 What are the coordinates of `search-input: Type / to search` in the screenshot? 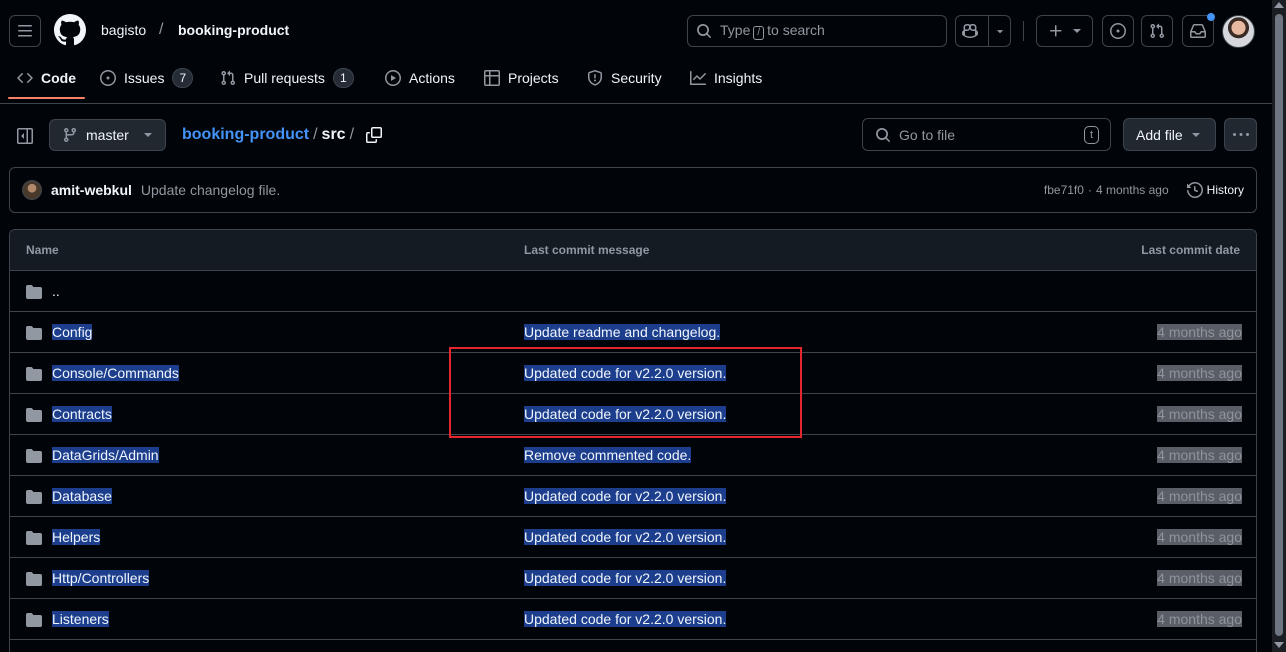 It's located at (817, 31).